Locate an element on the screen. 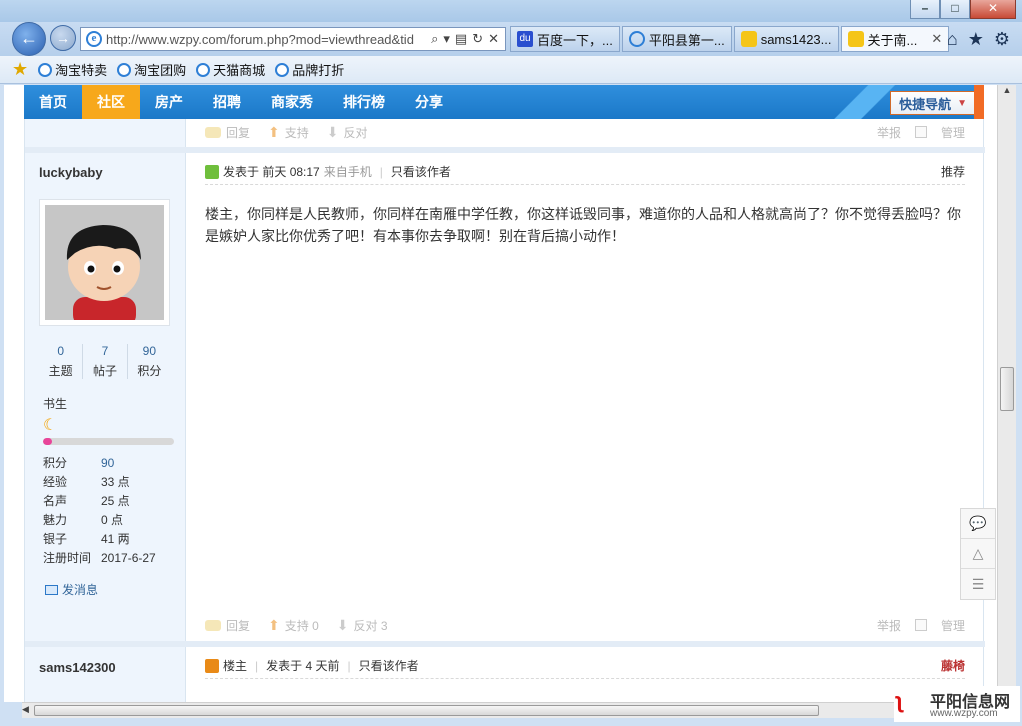 This screenshot has width=1022, height=726. profile-row: 积分 90 is located at coordinates (113, 462).